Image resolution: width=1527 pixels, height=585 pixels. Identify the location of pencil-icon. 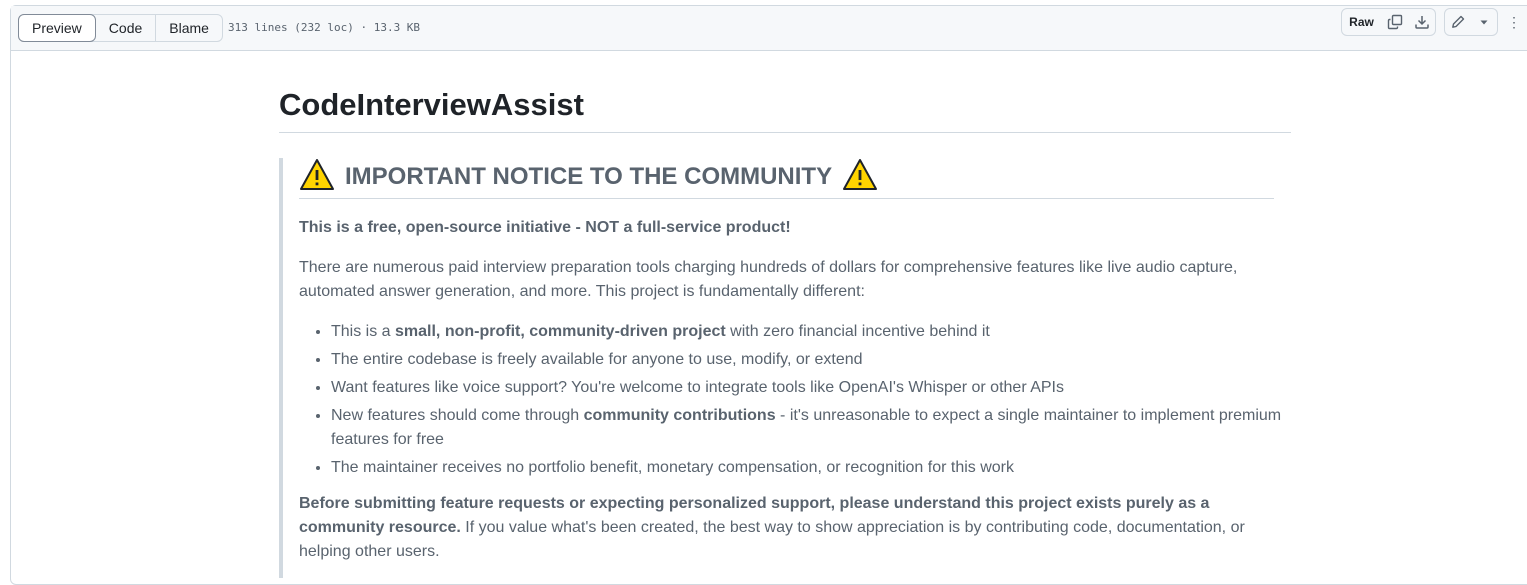
(1458, 22).